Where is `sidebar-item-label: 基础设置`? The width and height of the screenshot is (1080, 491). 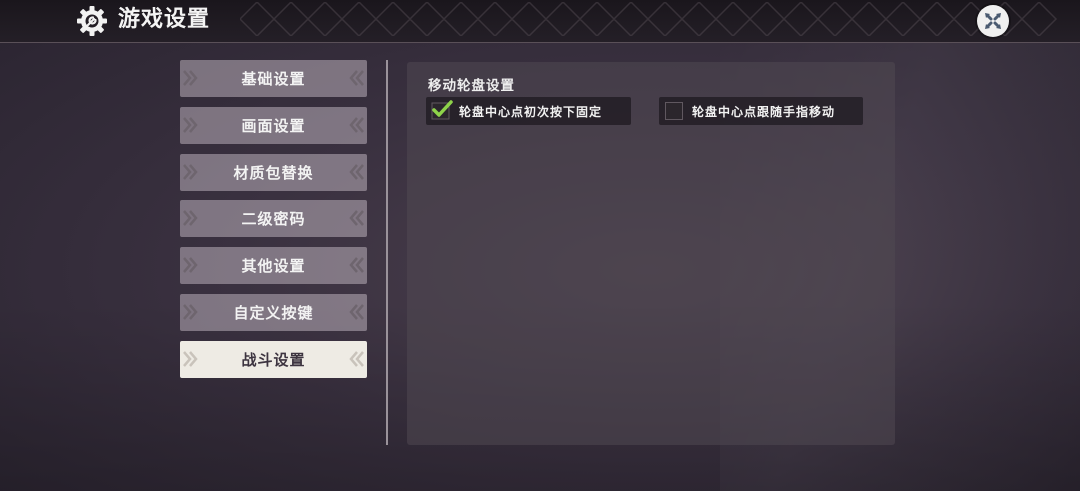
sidebar-item-label: 基础设置 is located at coordinates (273, 79).